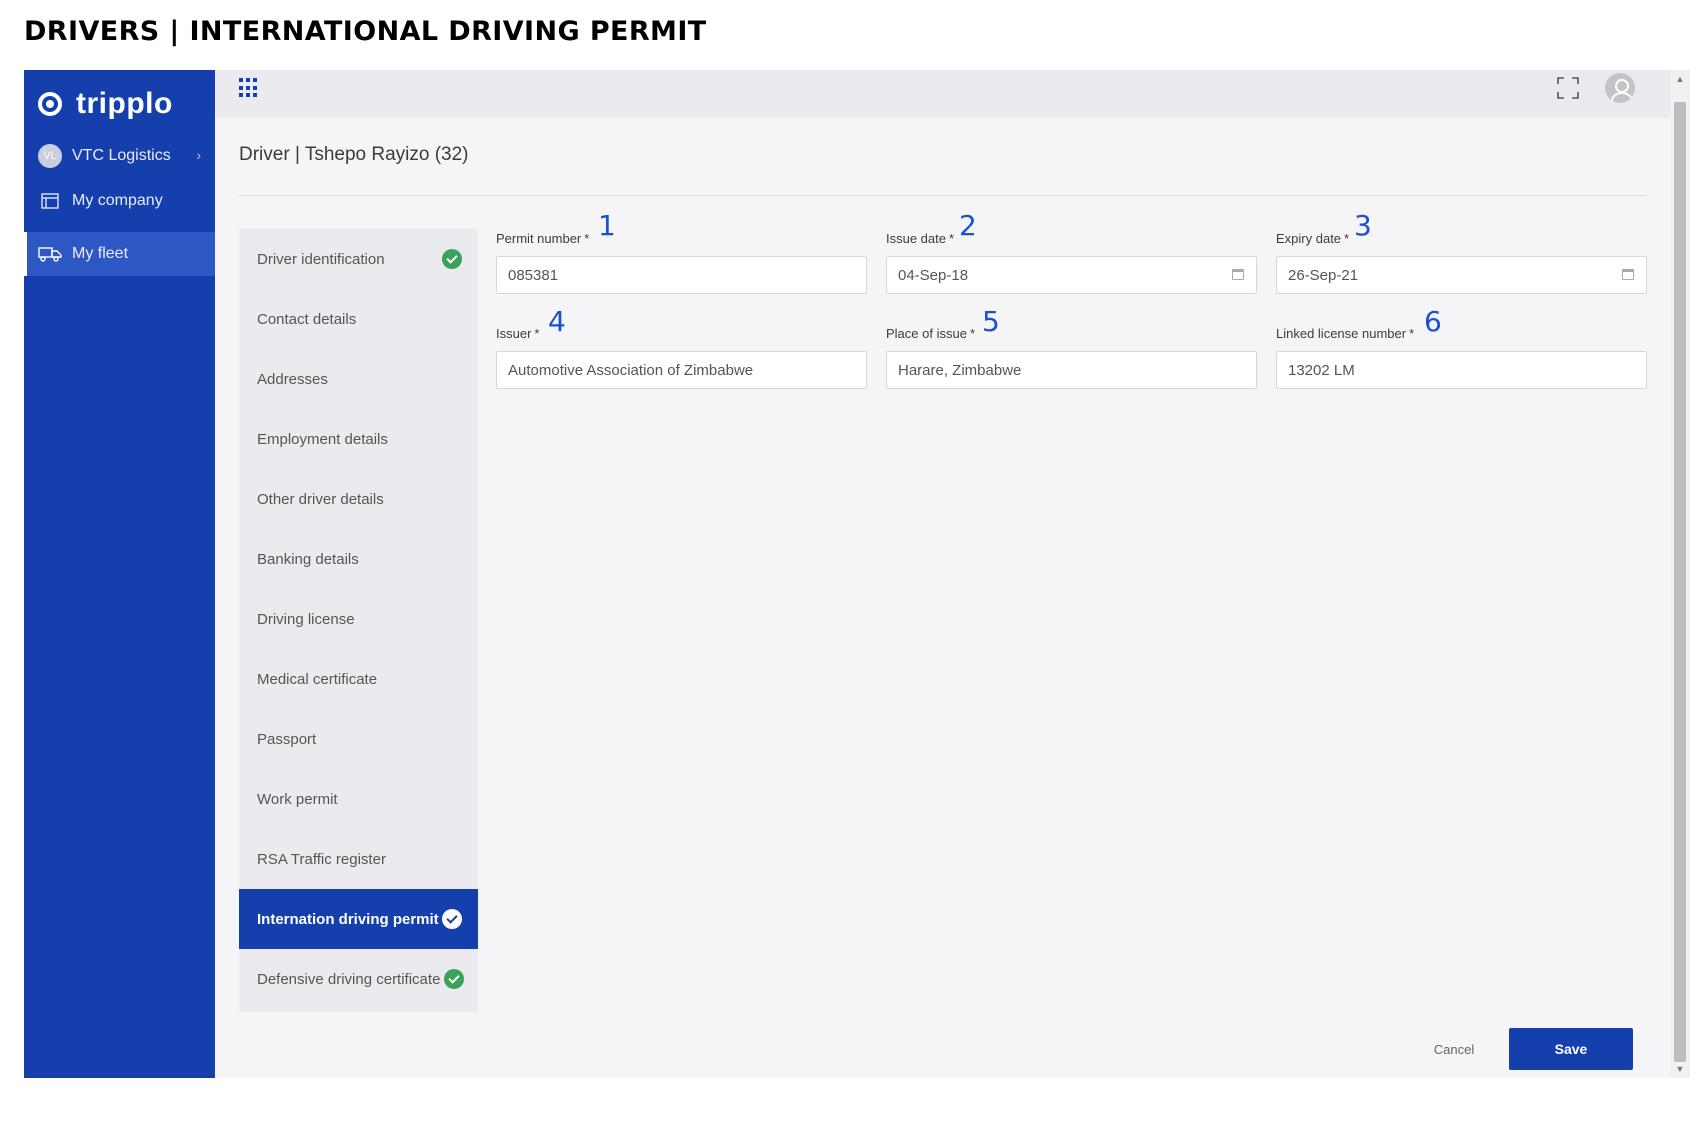 This screenshot has width=1690, height=1140. I want to click on company-avatar: VL, so click(50, 156).